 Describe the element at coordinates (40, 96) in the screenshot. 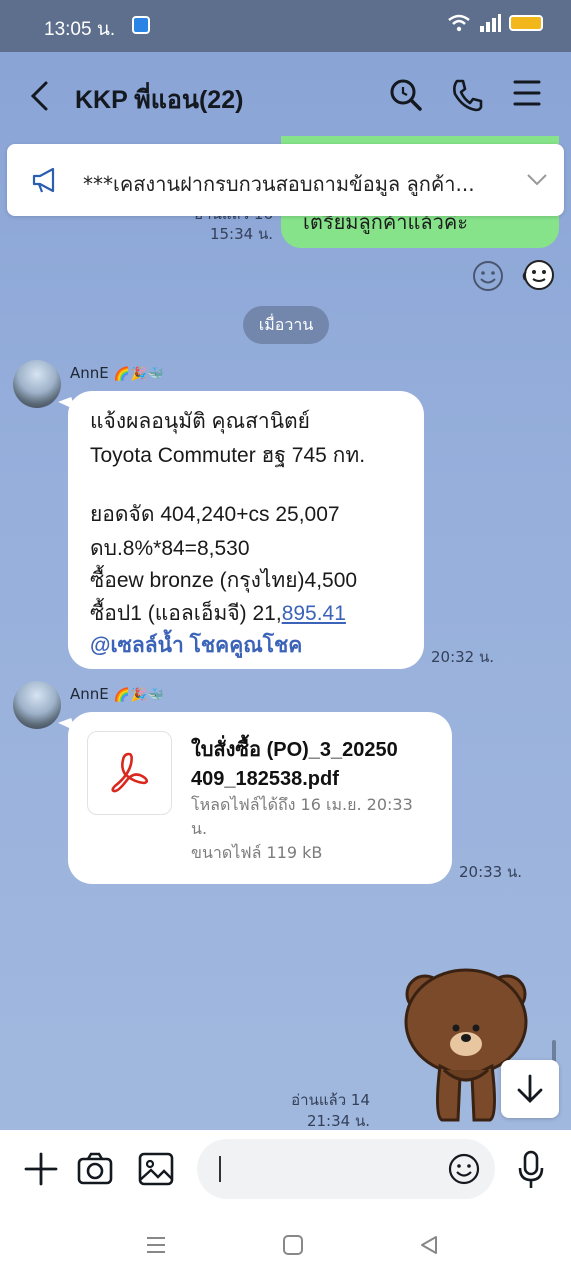

I see `back-icon` at that location.